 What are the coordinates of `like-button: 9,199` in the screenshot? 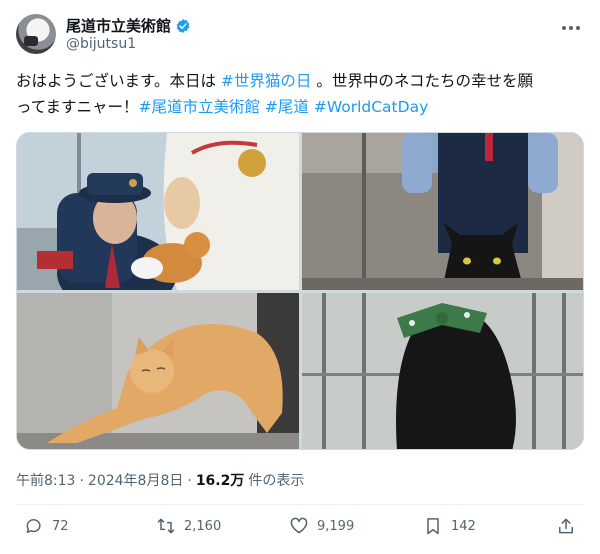 It's located at (321, 526).